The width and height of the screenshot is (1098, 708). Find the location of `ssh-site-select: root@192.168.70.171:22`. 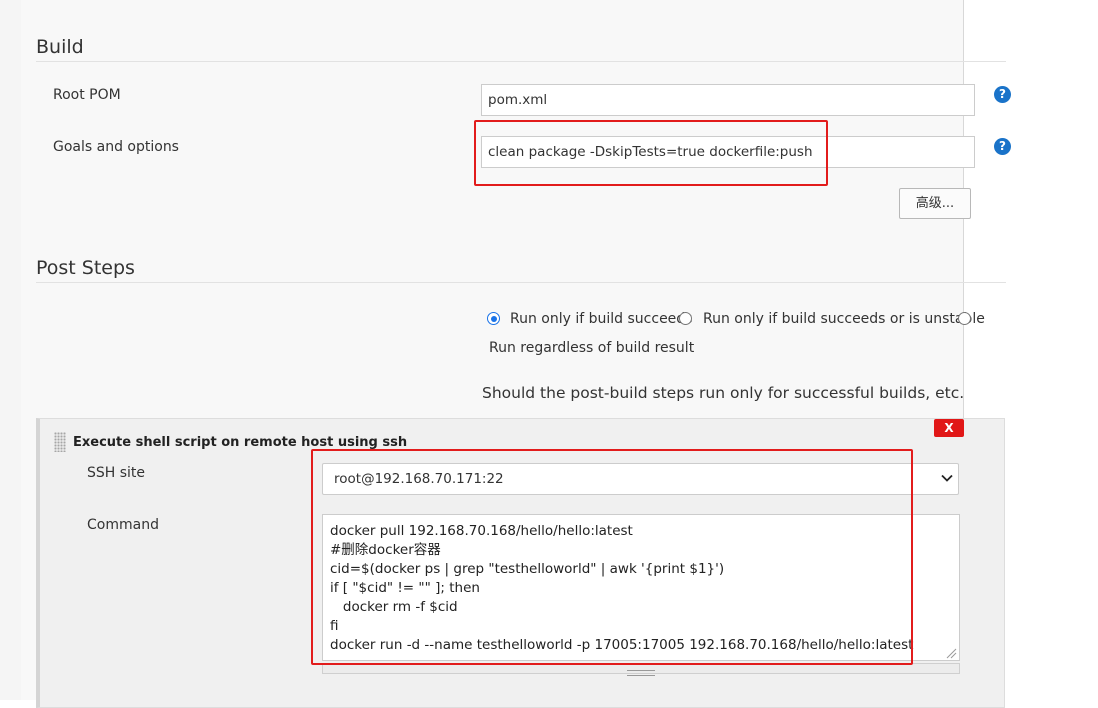

ssh-site-select: root@192.168.70.171:22 is located at coordinates (640, 479).